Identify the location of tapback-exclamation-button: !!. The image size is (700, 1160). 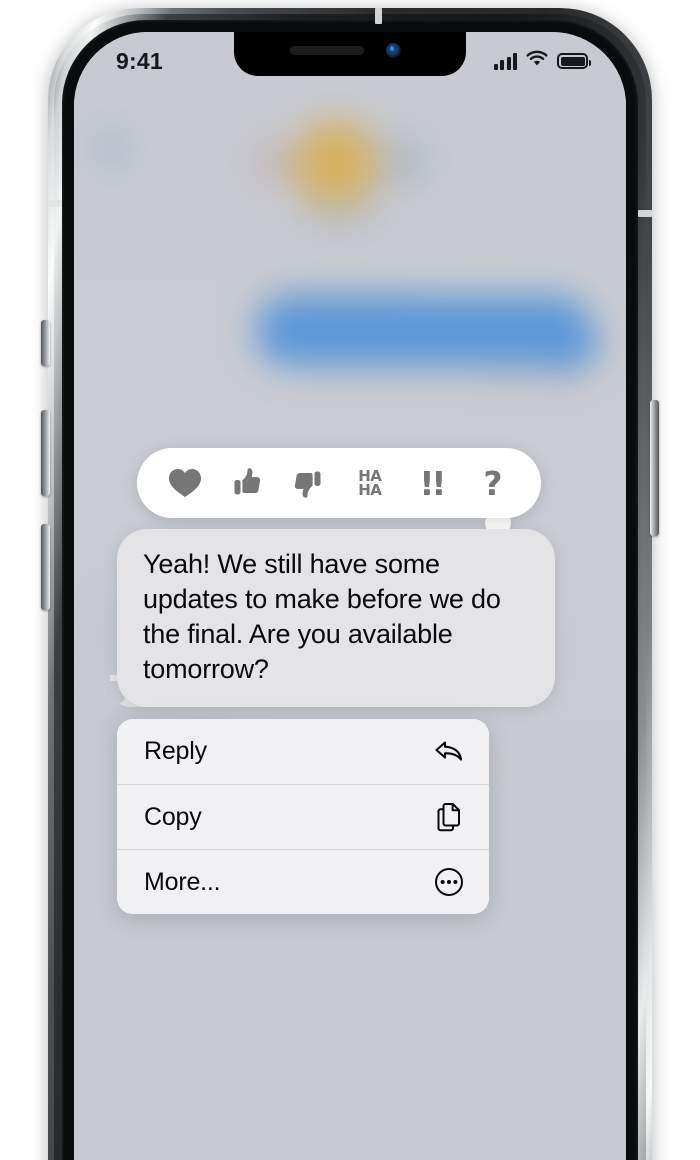
(431, 483).